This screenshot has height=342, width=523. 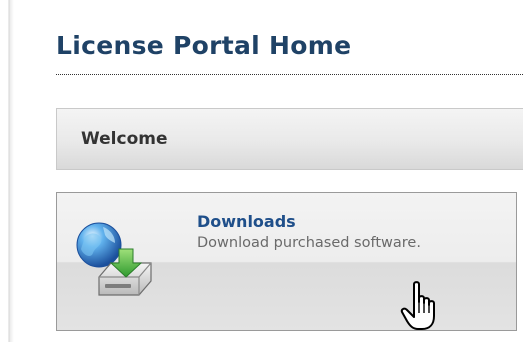 I want to click on welcome-label: Welcome, so click(x=124, y=139).